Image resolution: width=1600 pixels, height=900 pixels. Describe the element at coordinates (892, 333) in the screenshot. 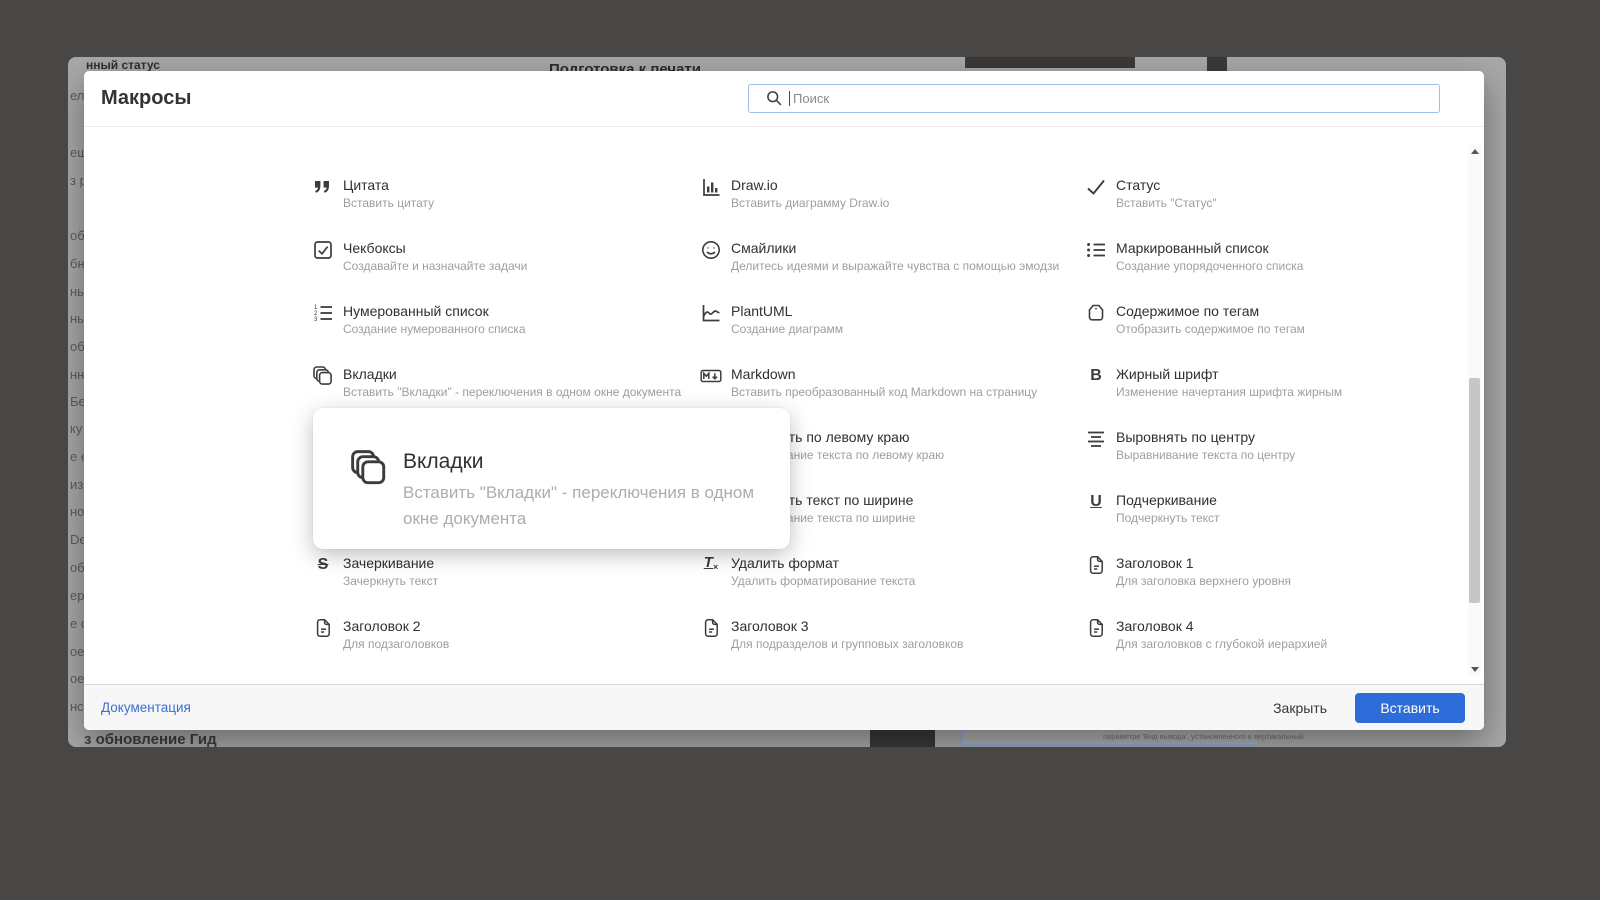

I see `macro-item: PlantUML Создание диаграмм` at that location.